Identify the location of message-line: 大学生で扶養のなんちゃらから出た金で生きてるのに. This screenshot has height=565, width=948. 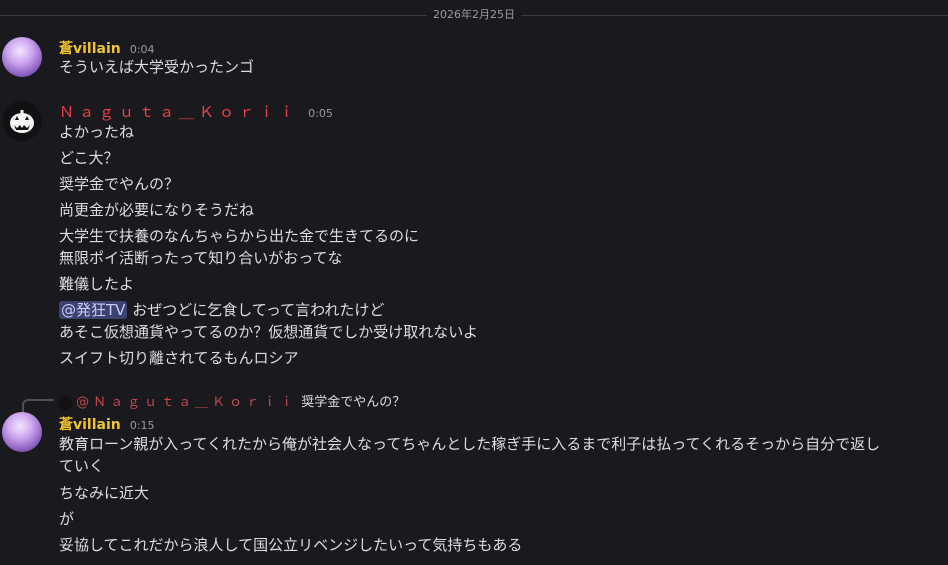
(239, 236).